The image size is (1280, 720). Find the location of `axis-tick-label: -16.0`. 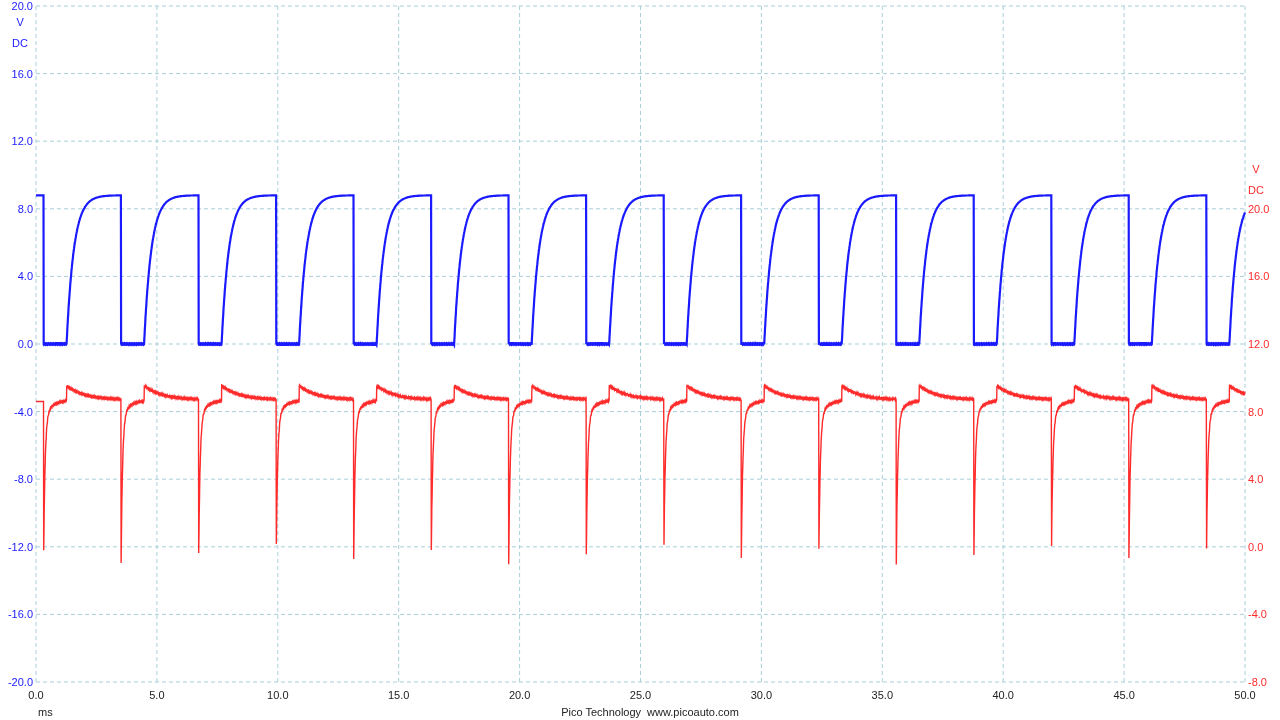

axis-tick-label: -16.0 is located at coordinates (20, 614).